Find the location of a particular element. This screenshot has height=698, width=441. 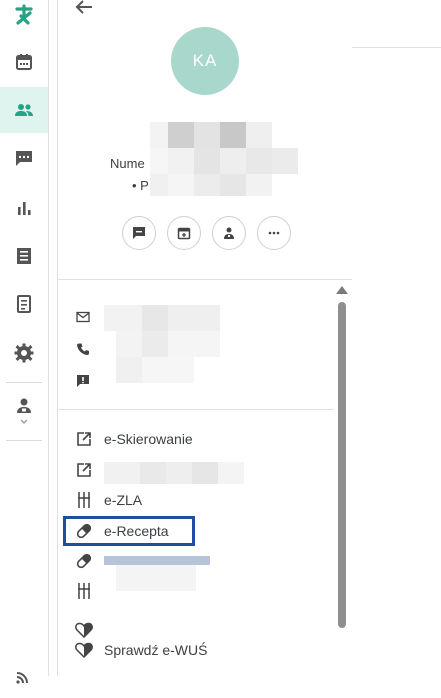

menu-item-e-zla: e-ZLA is located at coordinates (108, 500).